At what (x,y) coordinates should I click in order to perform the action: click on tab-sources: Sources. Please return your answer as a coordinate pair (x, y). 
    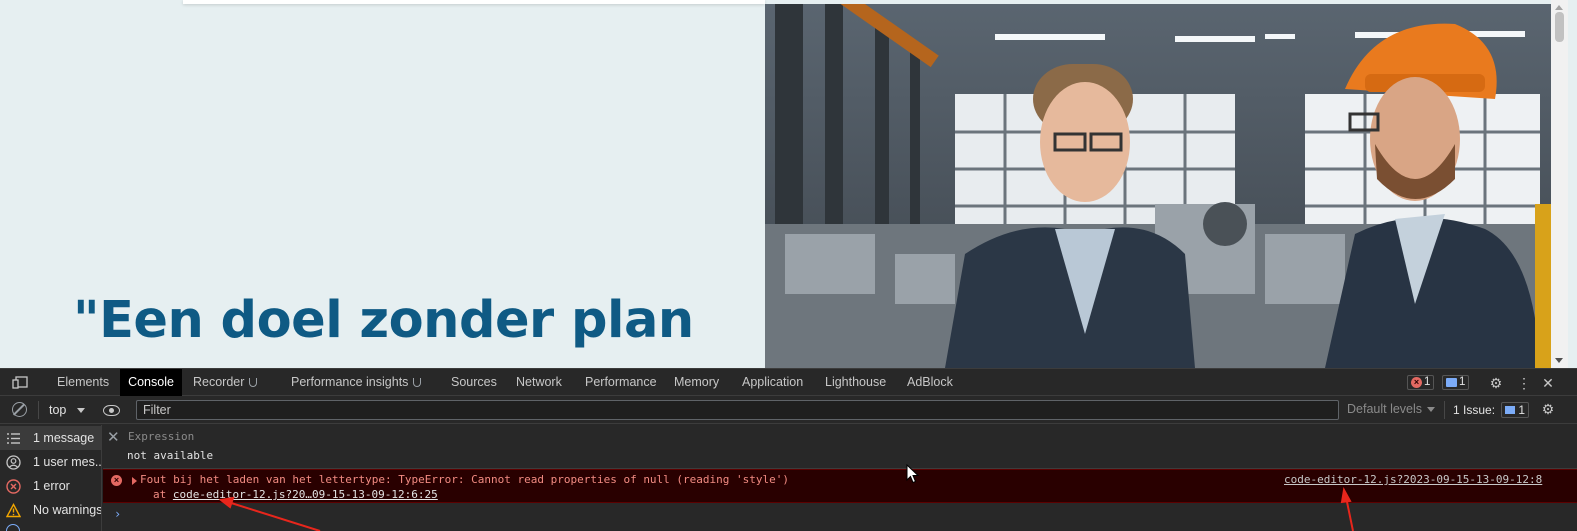
    Looking at the image, I should click on (474, 382).